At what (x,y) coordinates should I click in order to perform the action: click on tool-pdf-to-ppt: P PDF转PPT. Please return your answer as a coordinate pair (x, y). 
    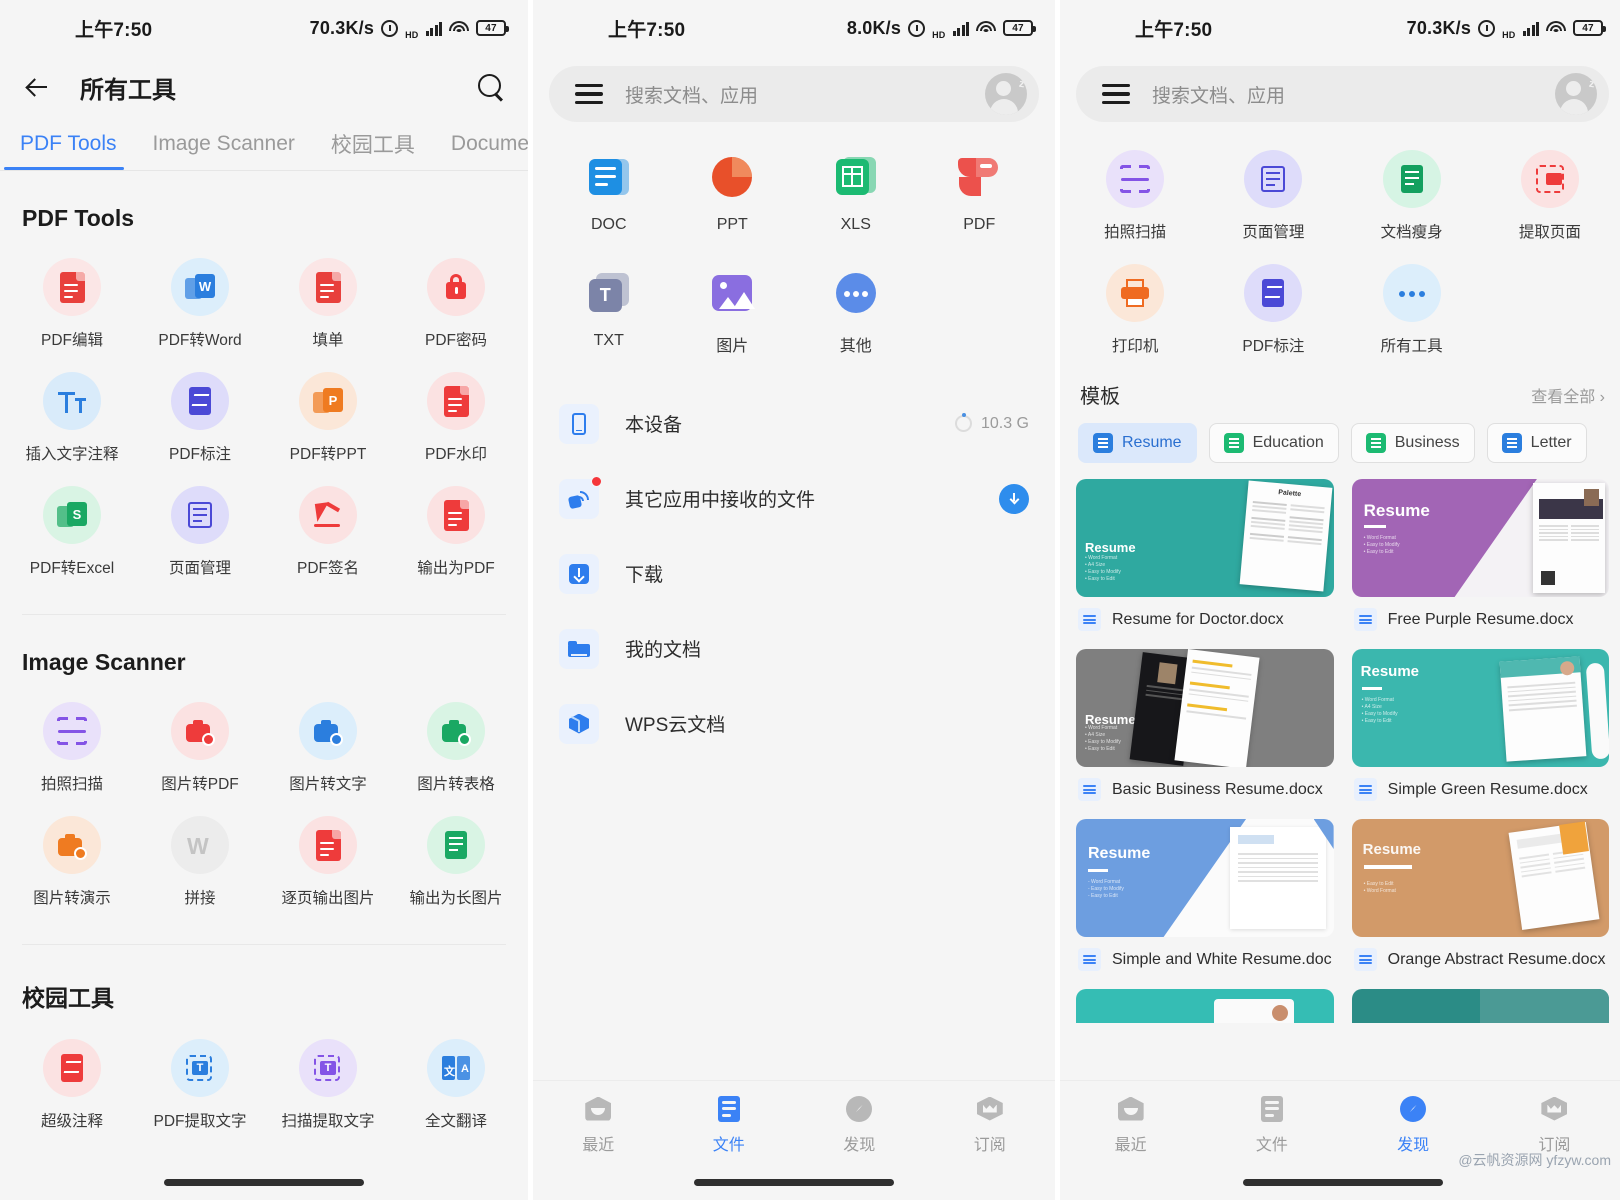
    Looking at the image, I should click on (328, 416).